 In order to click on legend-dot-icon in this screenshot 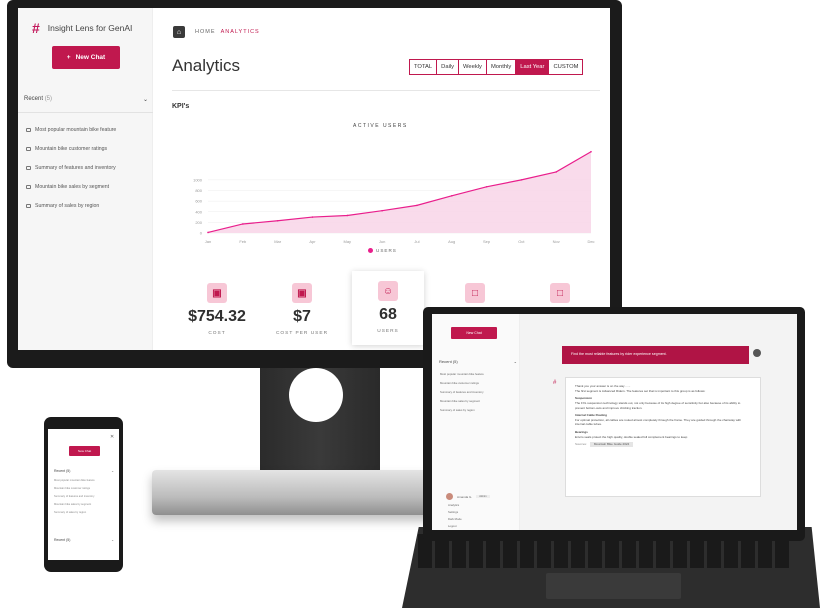, I will do `click(370, 250)`.